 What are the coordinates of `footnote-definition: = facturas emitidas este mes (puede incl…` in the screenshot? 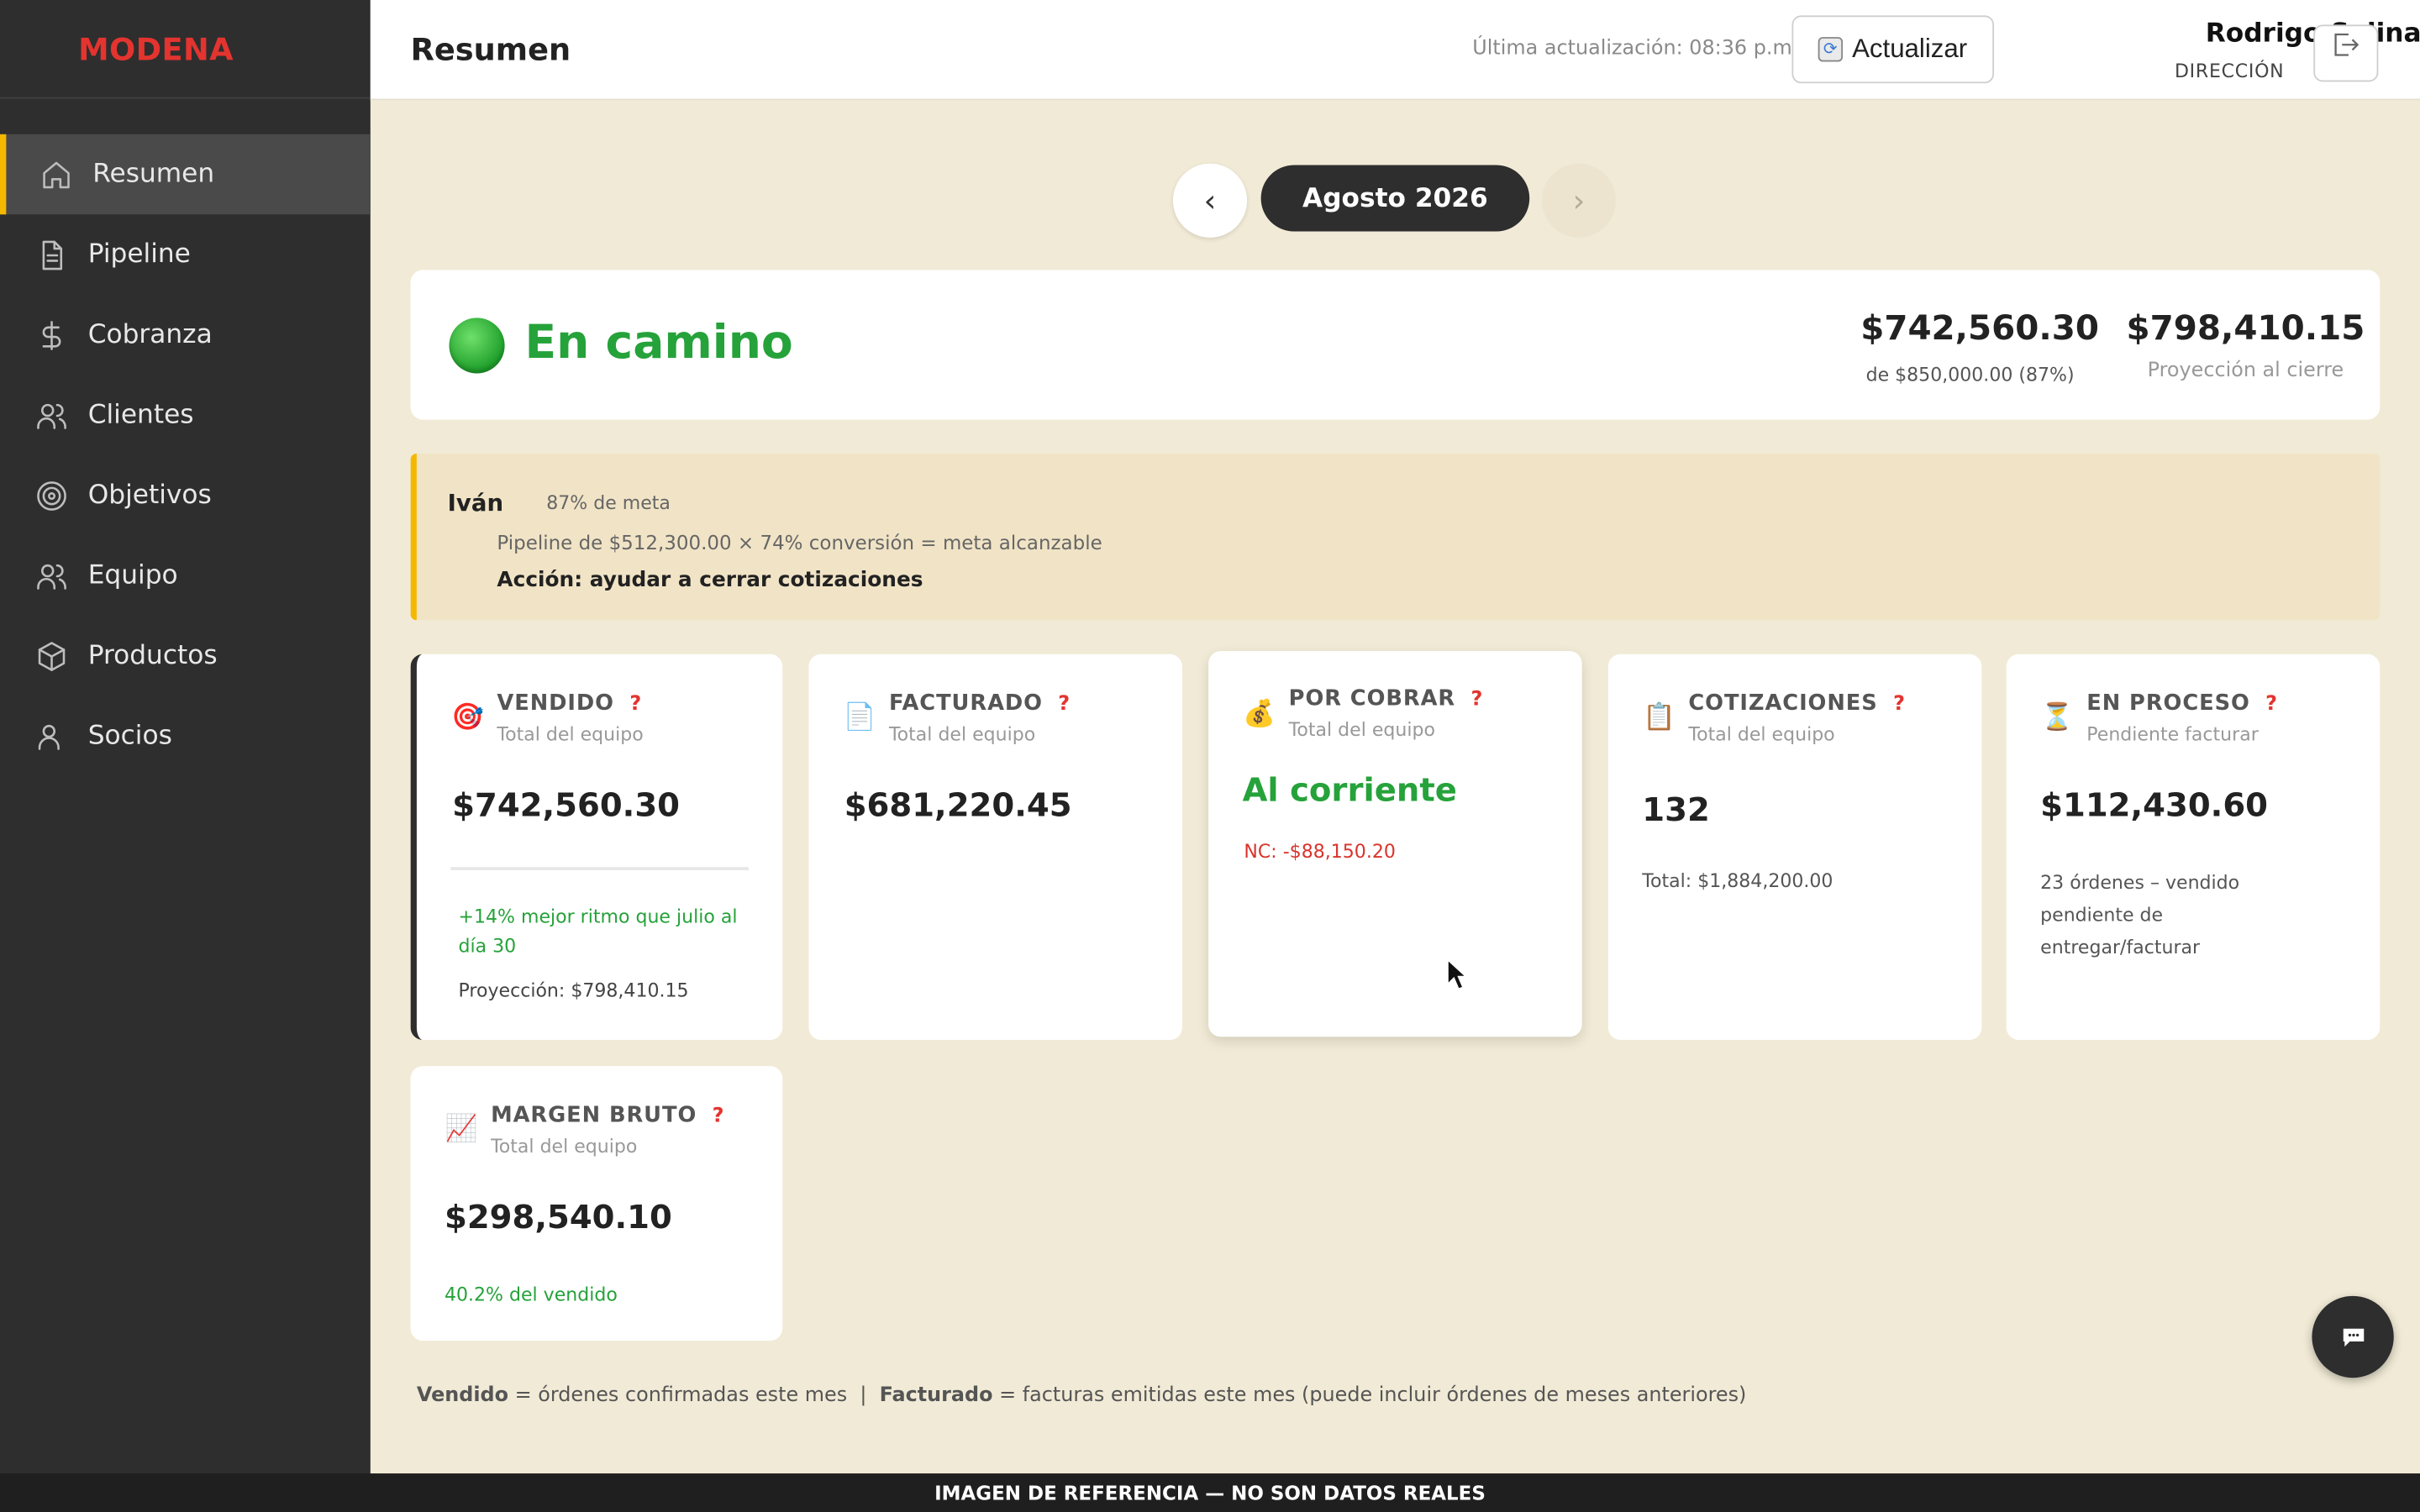 It's located at (1369, 1395).